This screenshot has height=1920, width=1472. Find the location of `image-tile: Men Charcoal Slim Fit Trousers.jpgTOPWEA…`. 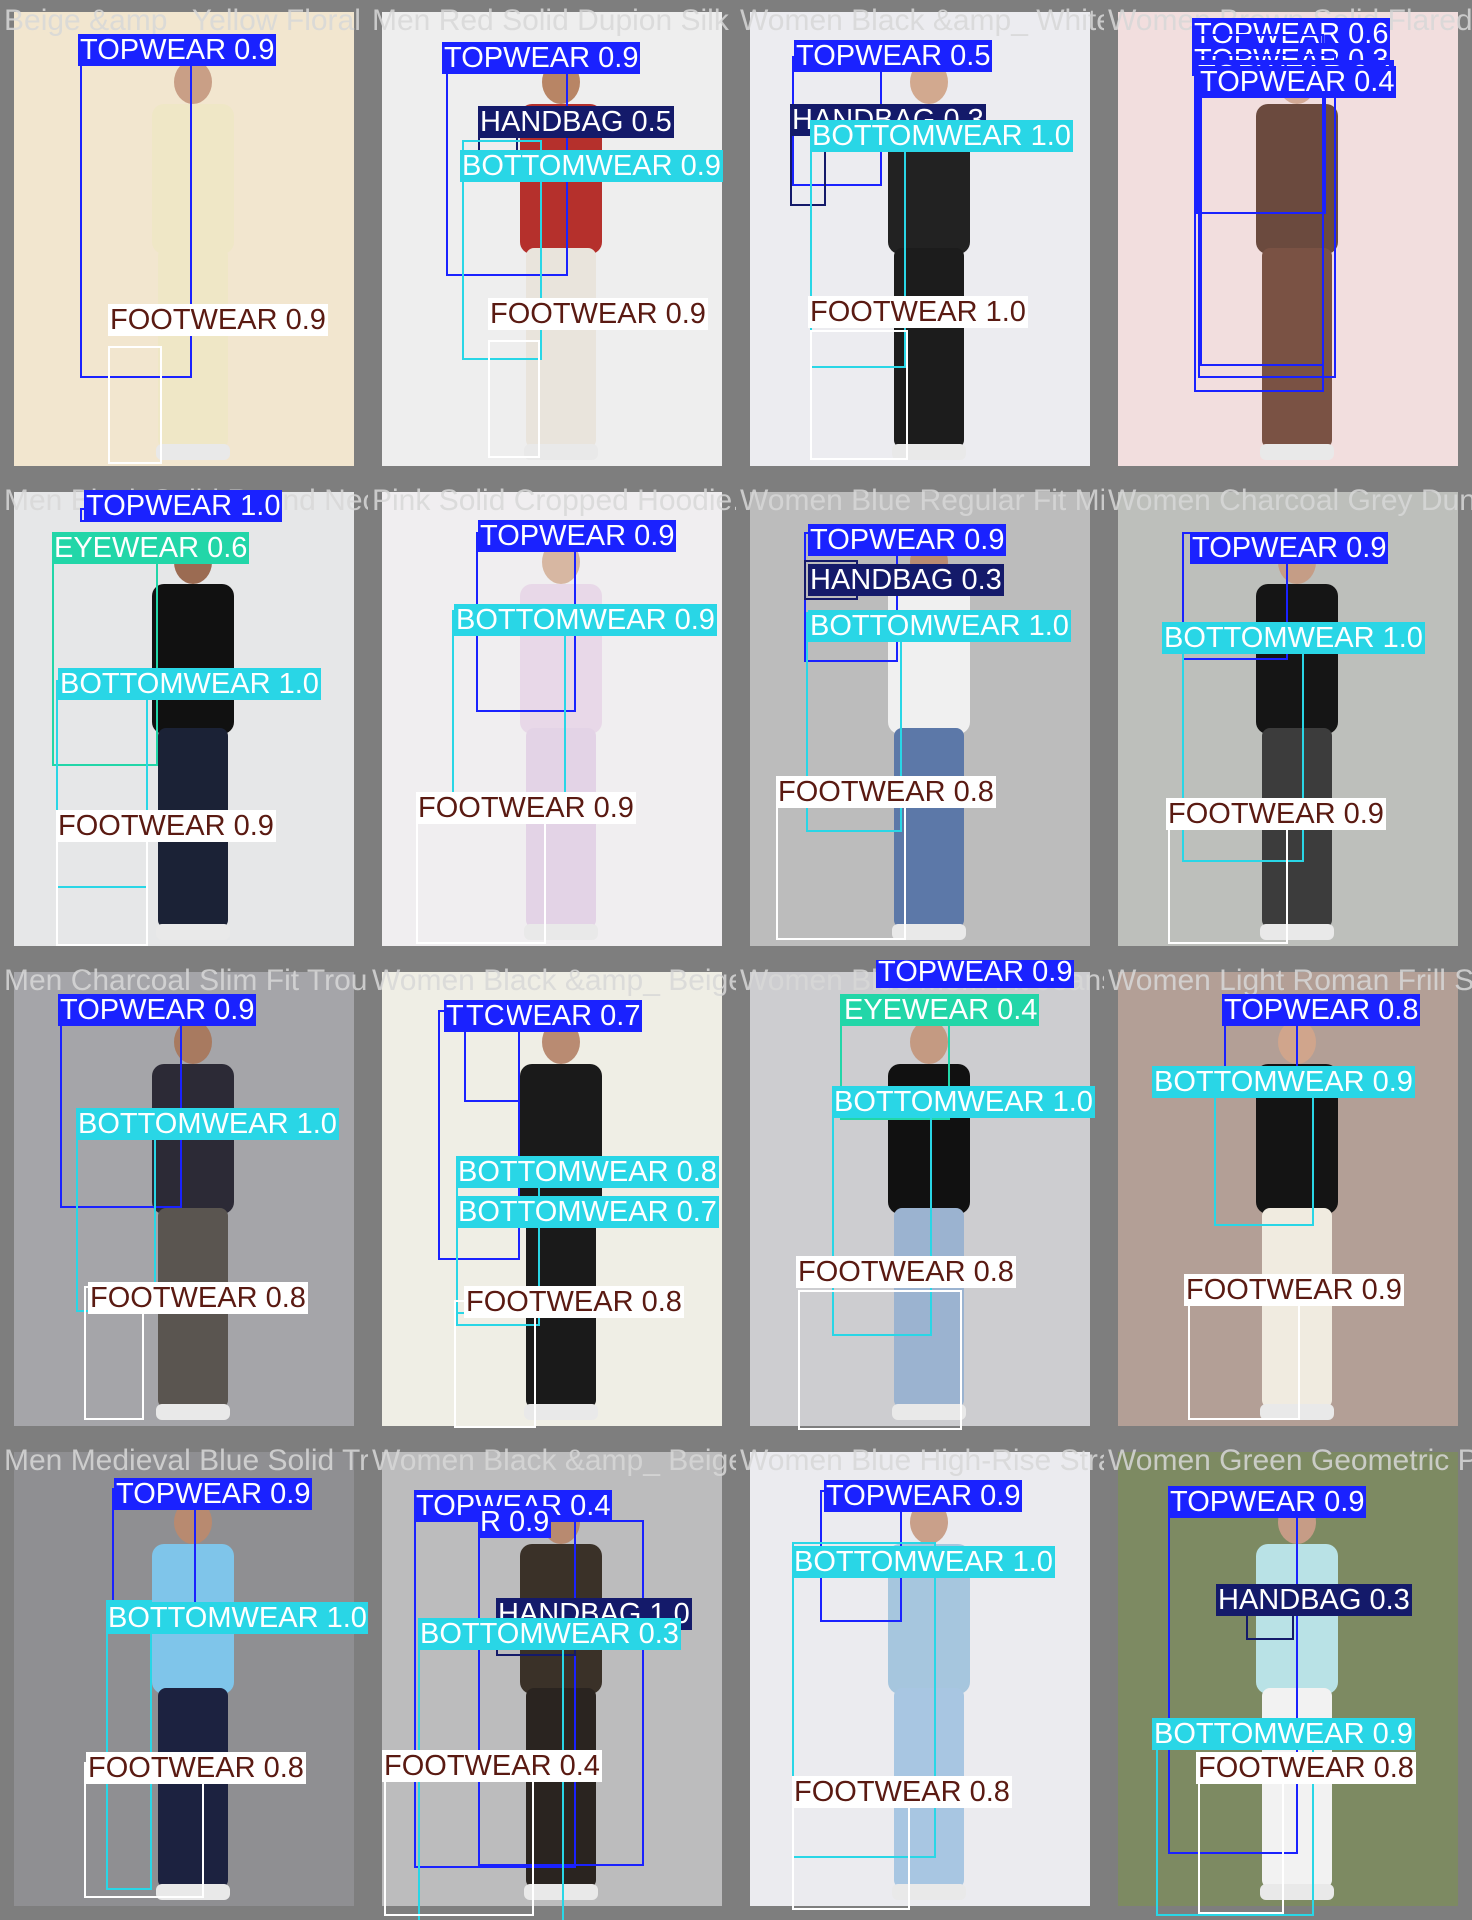

image-tile: Men Charcoal Slim Fit Trousers.jpgTOPWEA… is located at coordinates (184, 1200).